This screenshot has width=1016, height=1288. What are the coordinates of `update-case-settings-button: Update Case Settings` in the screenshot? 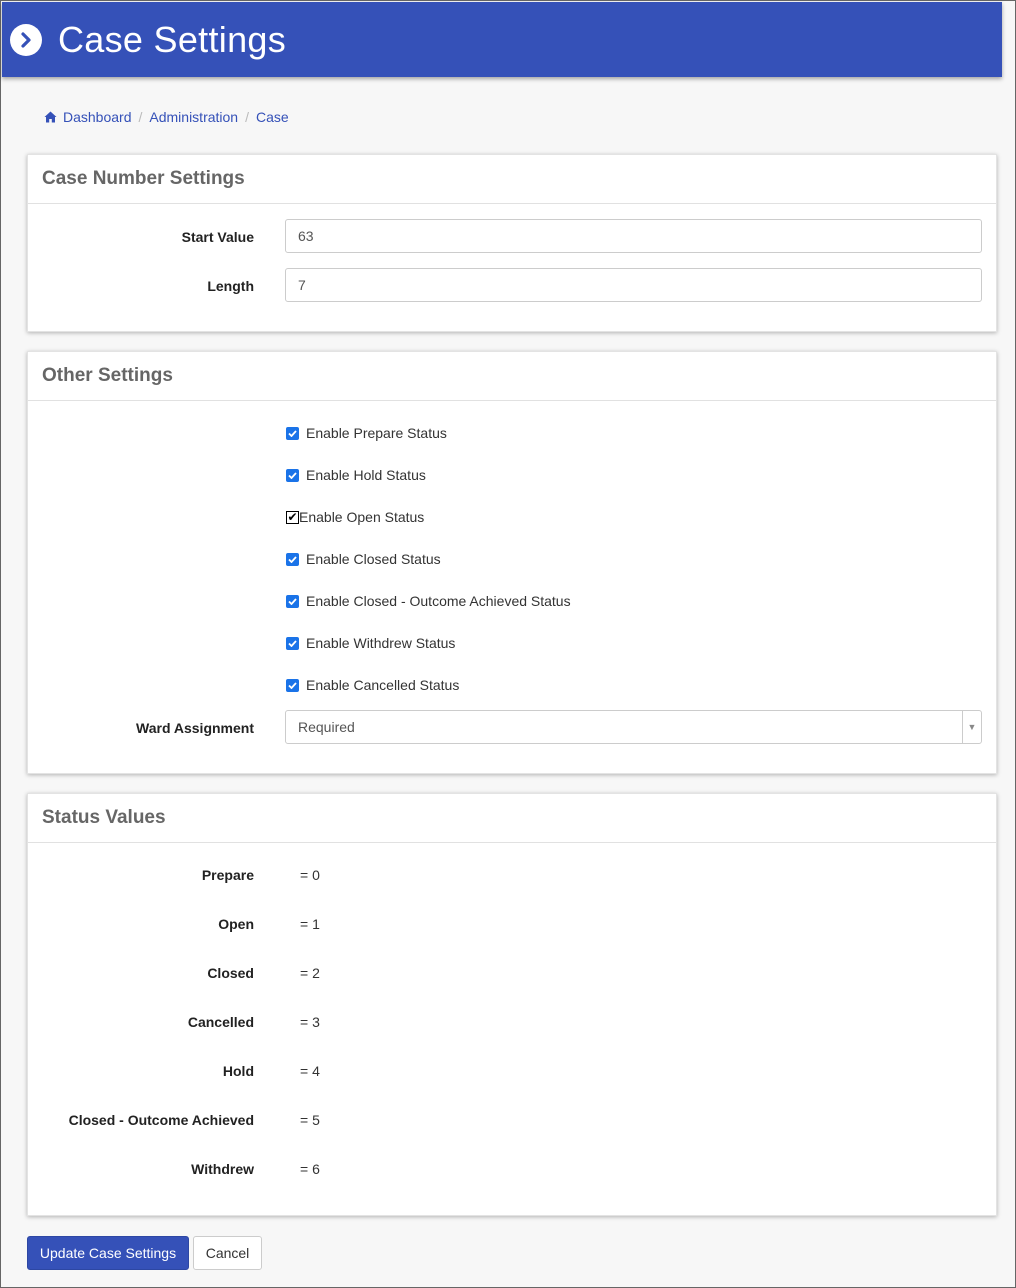 It's located at (108, 1253).